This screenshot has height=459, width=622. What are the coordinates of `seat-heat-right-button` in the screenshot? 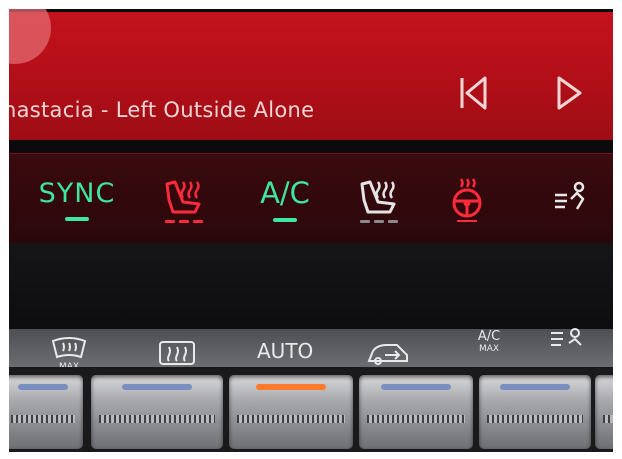 It's located at (379, 199).